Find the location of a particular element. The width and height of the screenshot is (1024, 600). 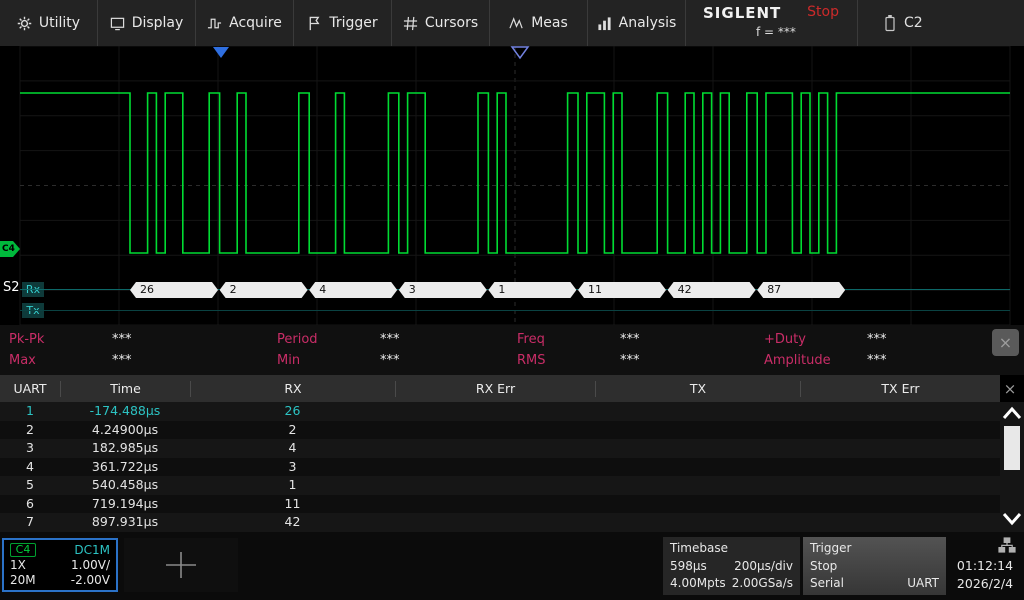

trigger-position-marker is located at coordinates (221, 52).